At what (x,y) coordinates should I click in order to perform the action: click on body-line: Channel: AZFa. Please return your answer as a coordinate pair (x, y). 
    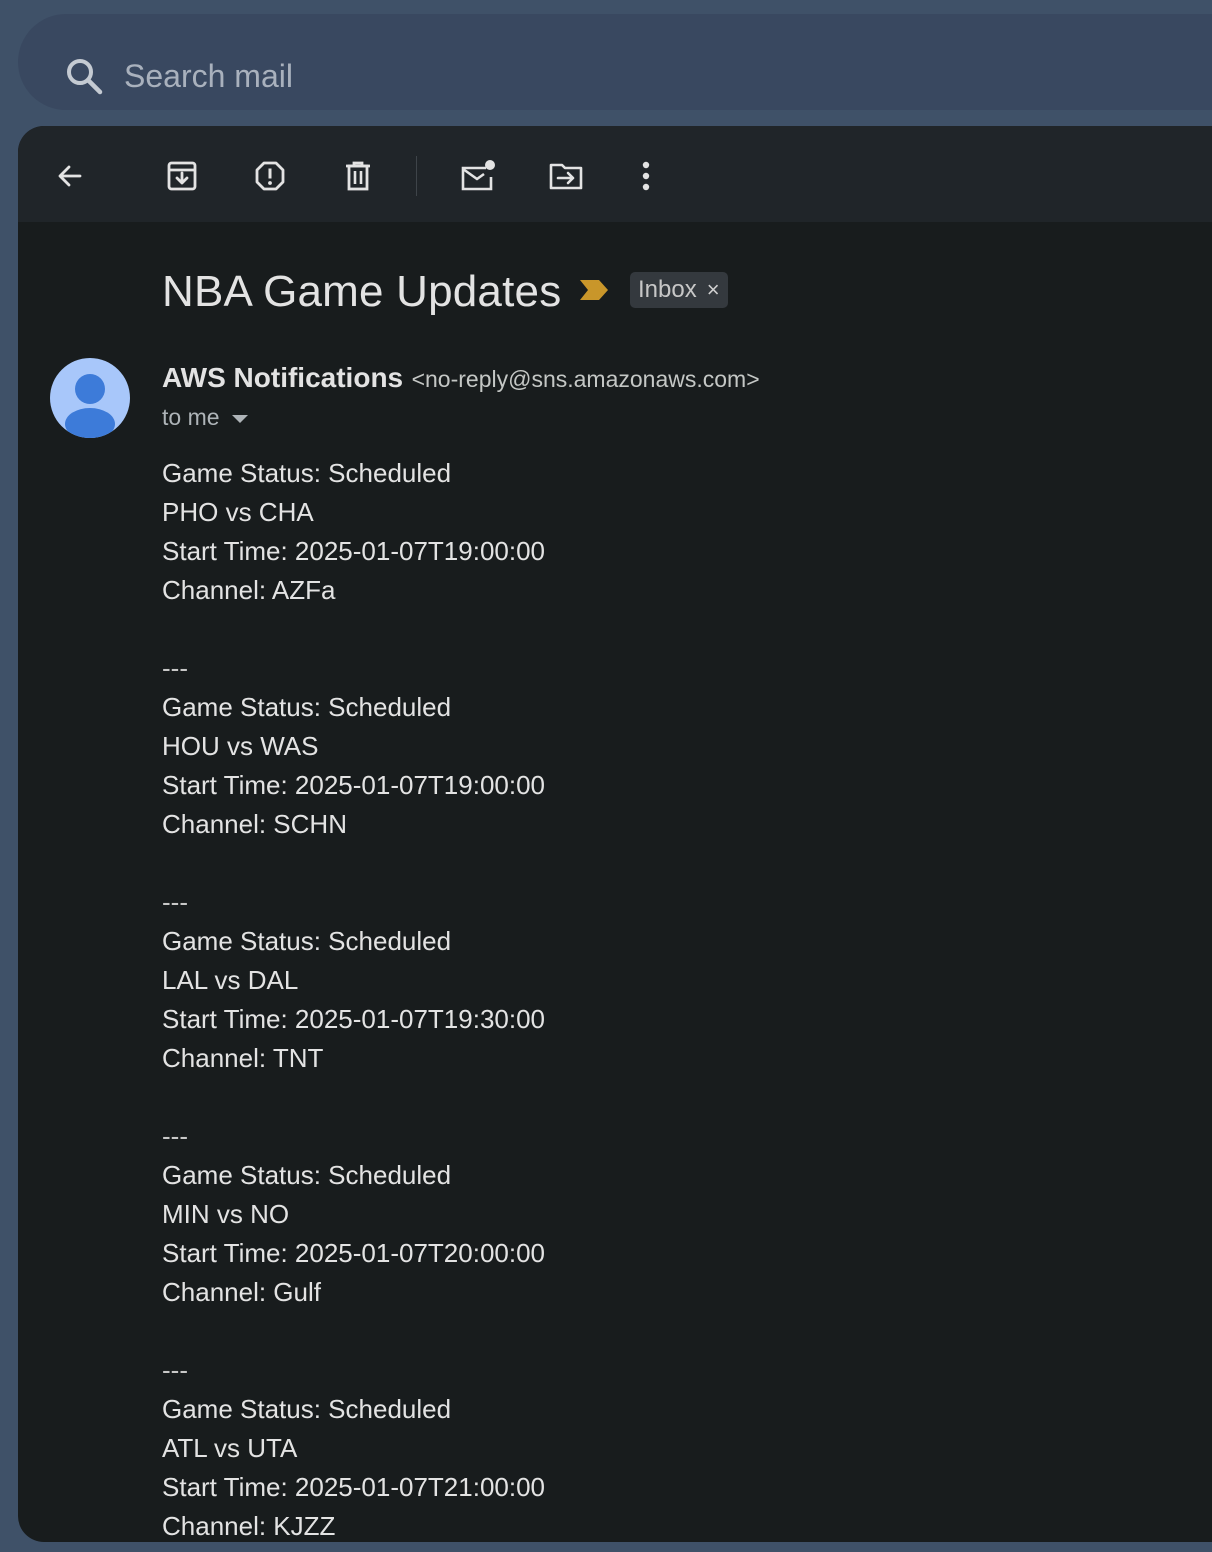
    Looking at the image, I should click on (249, 590).